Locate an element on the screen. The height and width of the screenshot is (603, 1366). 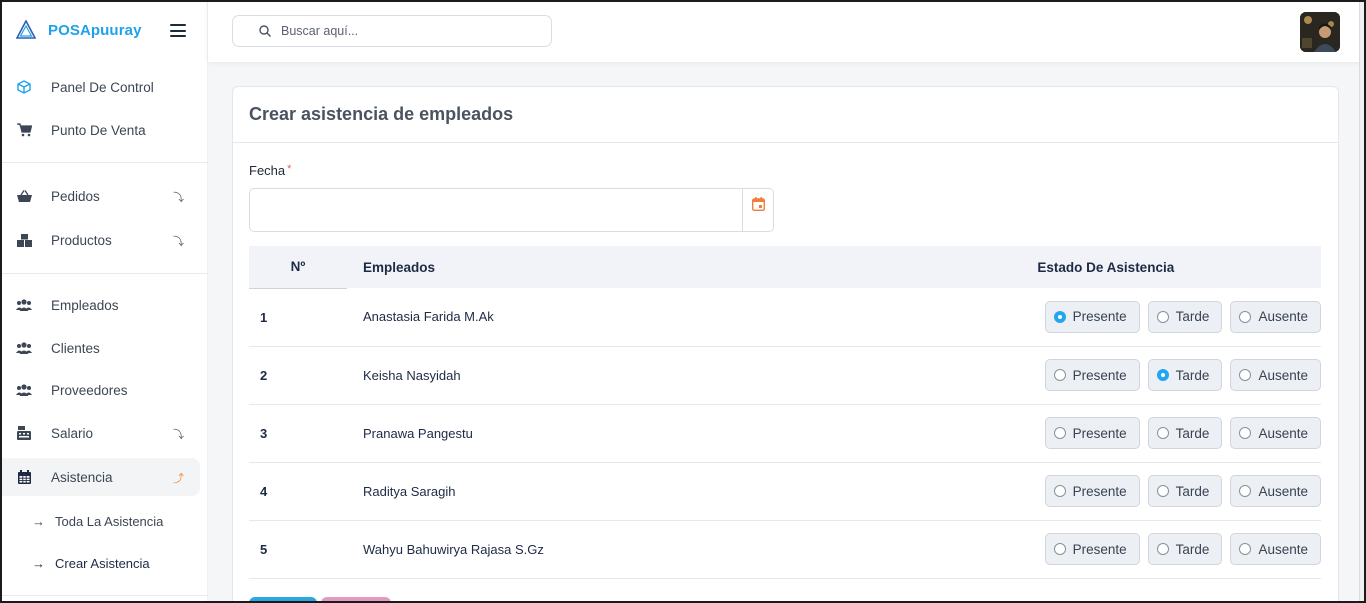
sidebar-item-panel-de-control: Panel De Control is located at coordinates (100, 87).